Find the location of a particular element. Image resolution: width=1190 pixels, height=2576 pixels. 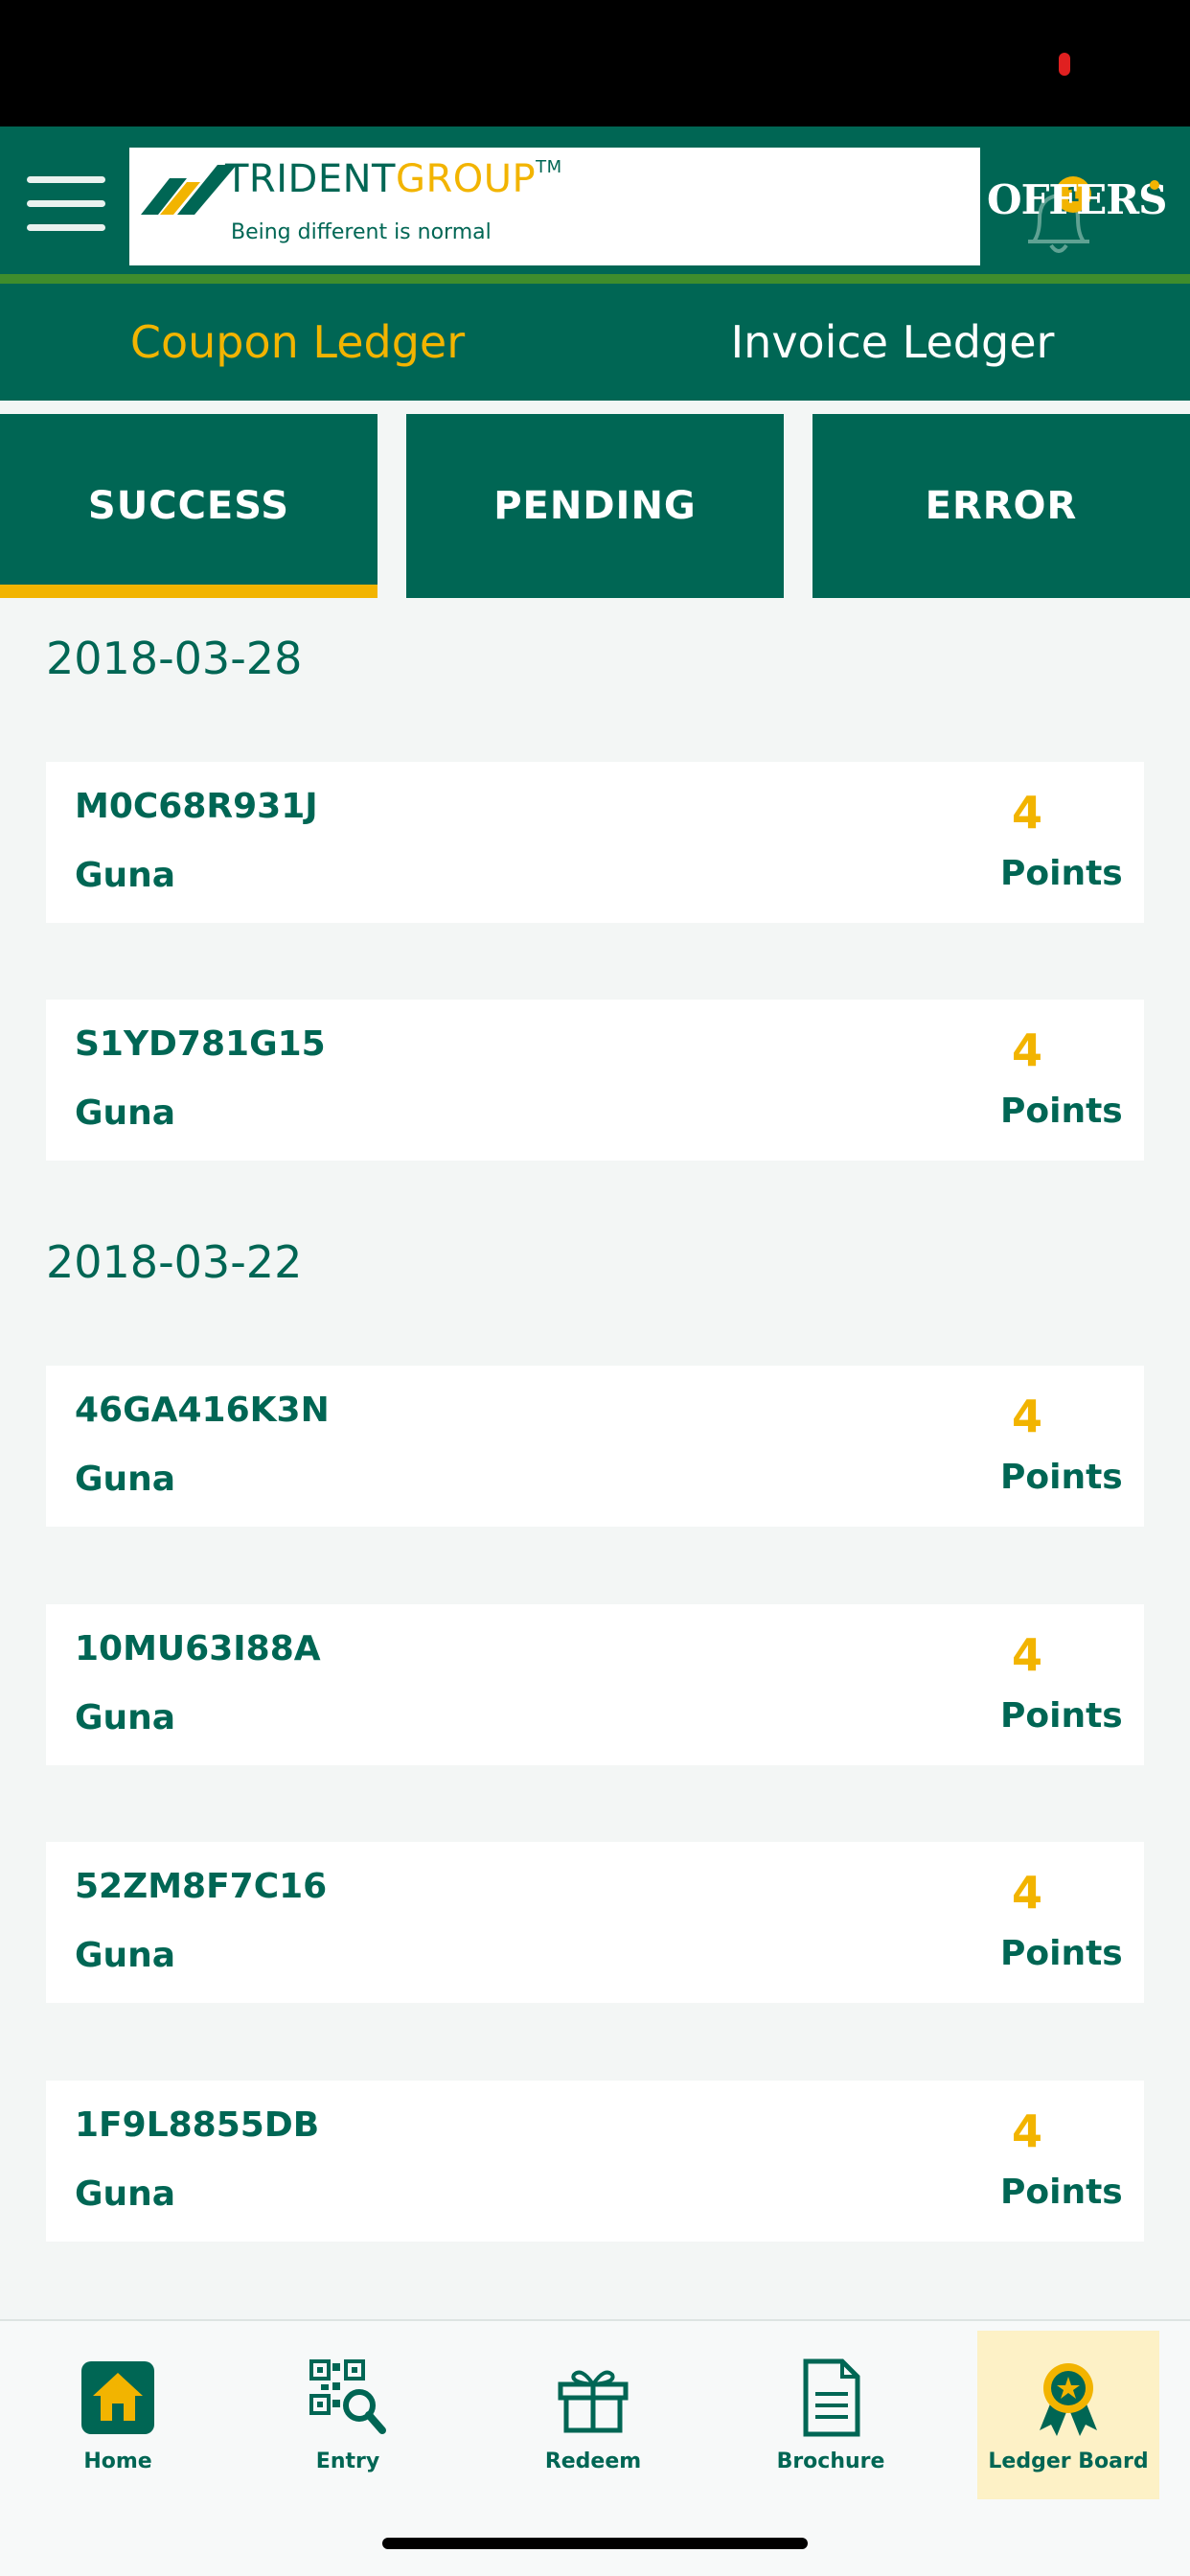

offers-button: OFFERS is located at coordinates (1077, 199).